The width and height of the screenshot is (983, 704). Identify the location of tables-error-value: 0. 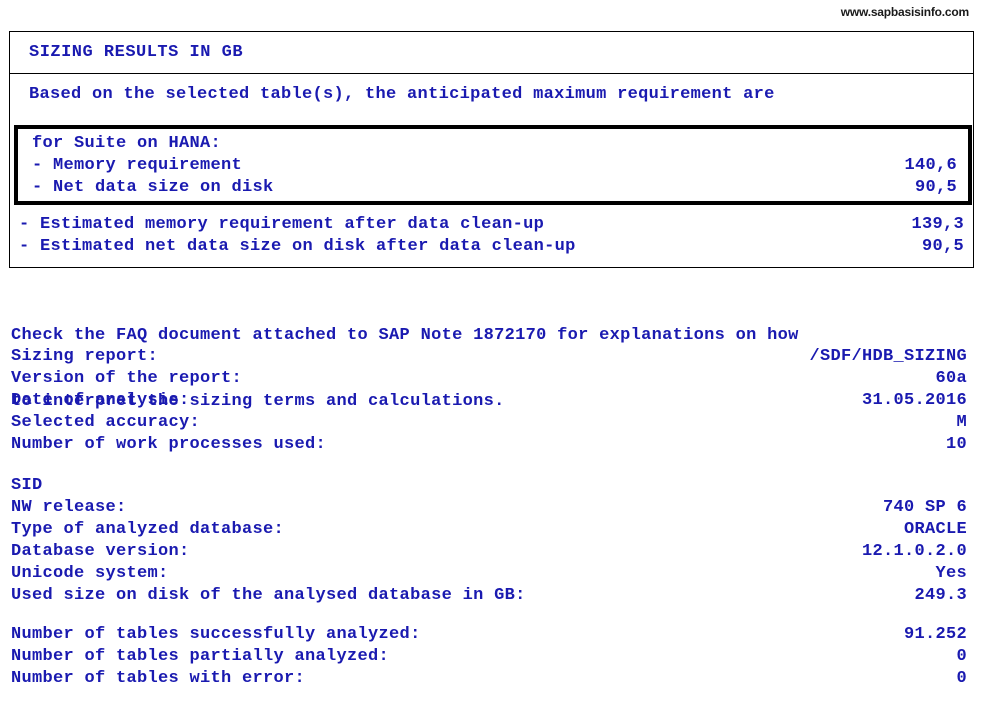
(961, 678).